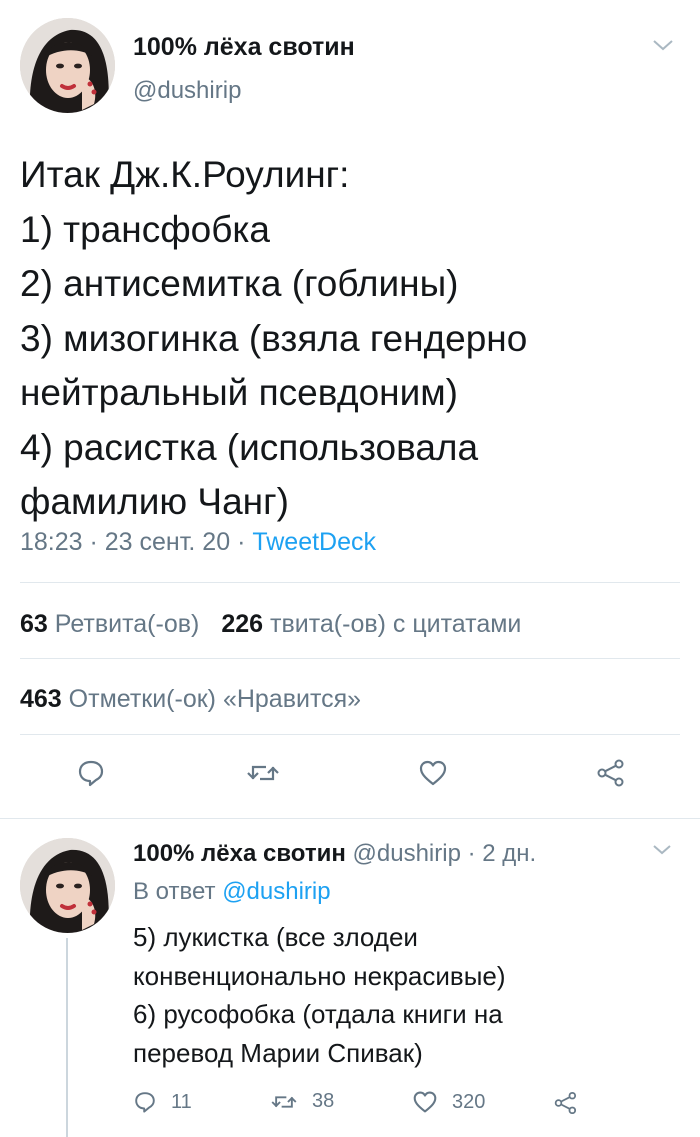 The image size is (700, 1137). I want to click on reply-text-line: 6) русофобка (отдала книги на, so click(318, 1014).